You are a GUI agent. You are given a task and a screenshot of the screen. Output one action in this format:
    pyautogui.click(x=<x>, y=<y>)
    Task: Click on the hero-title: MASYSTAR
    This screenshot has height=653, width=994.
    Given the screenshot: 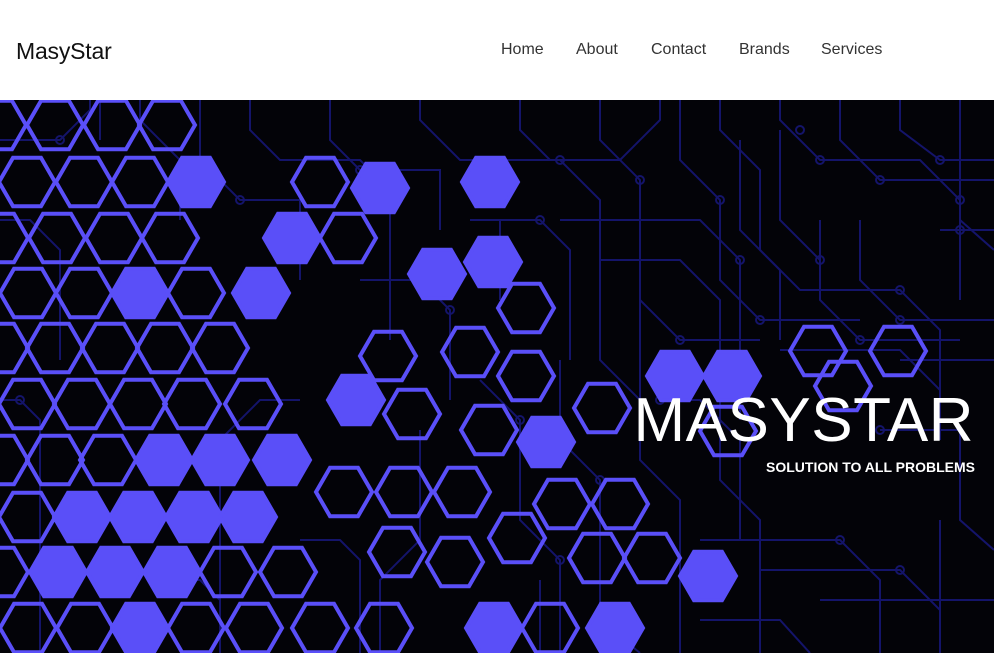 What is the action you would take?
    pyautogui.click(x=803, y=420)
    